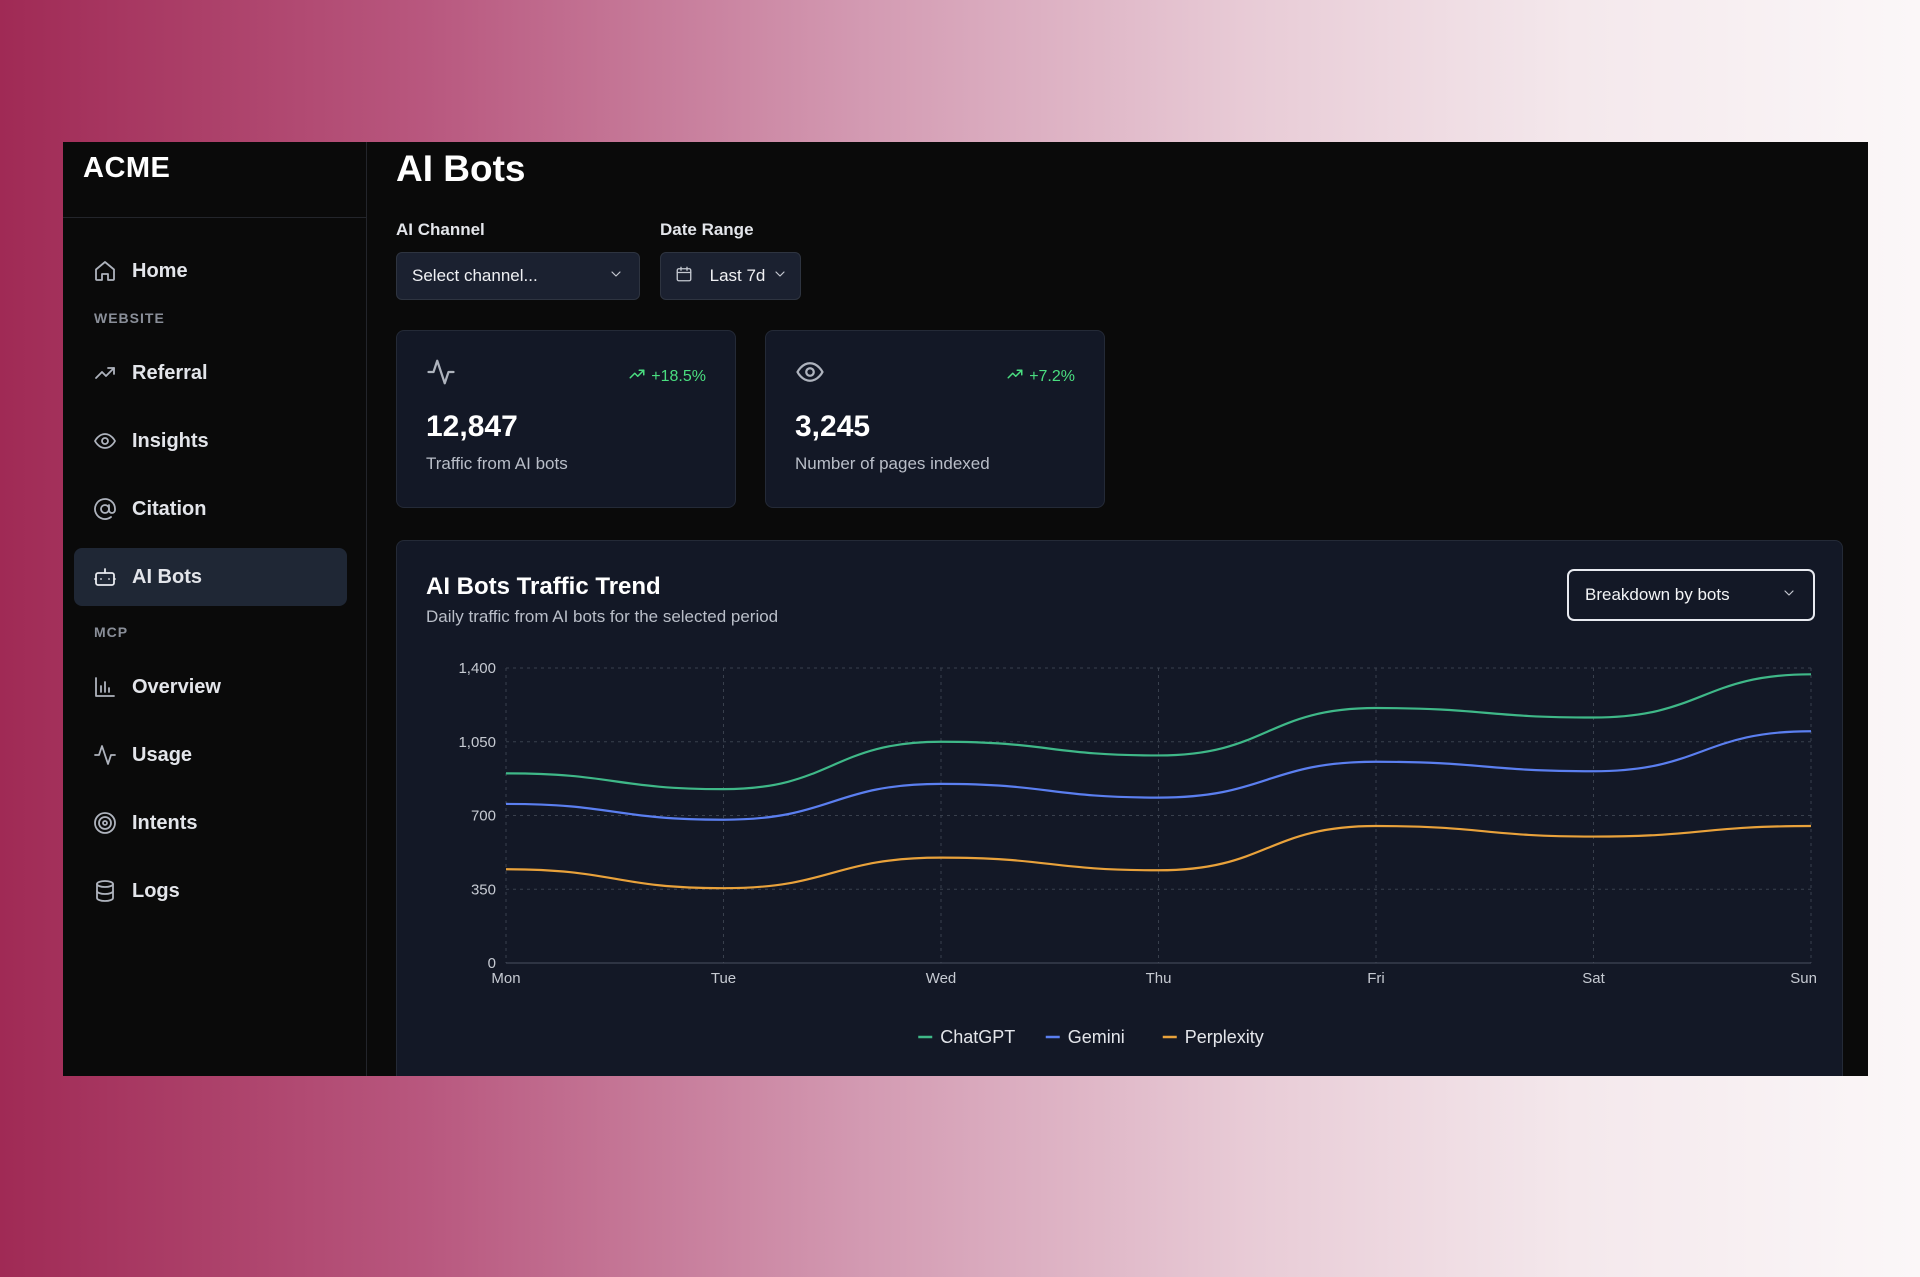 This screenshot has width=1920, height=1277. Describe the element at coordinates (105, 509) in the screenshot. I see `at-sign-icon` at that location.